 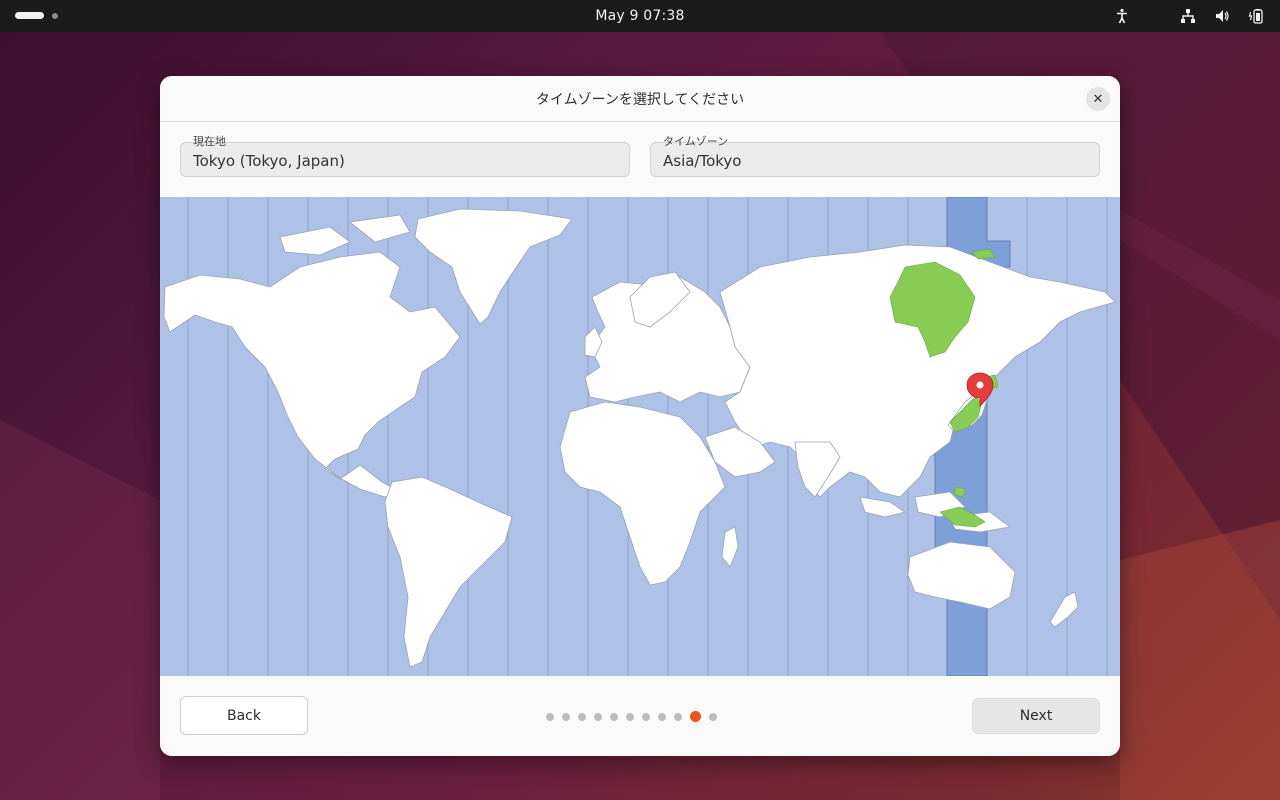 I want to click on location-input, so click(x=403, y=161).